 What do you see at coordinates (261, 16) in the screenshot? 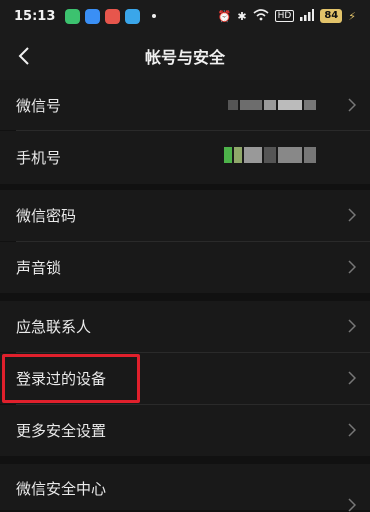
I see `wifi-icon` at bounding box center [261, 16].